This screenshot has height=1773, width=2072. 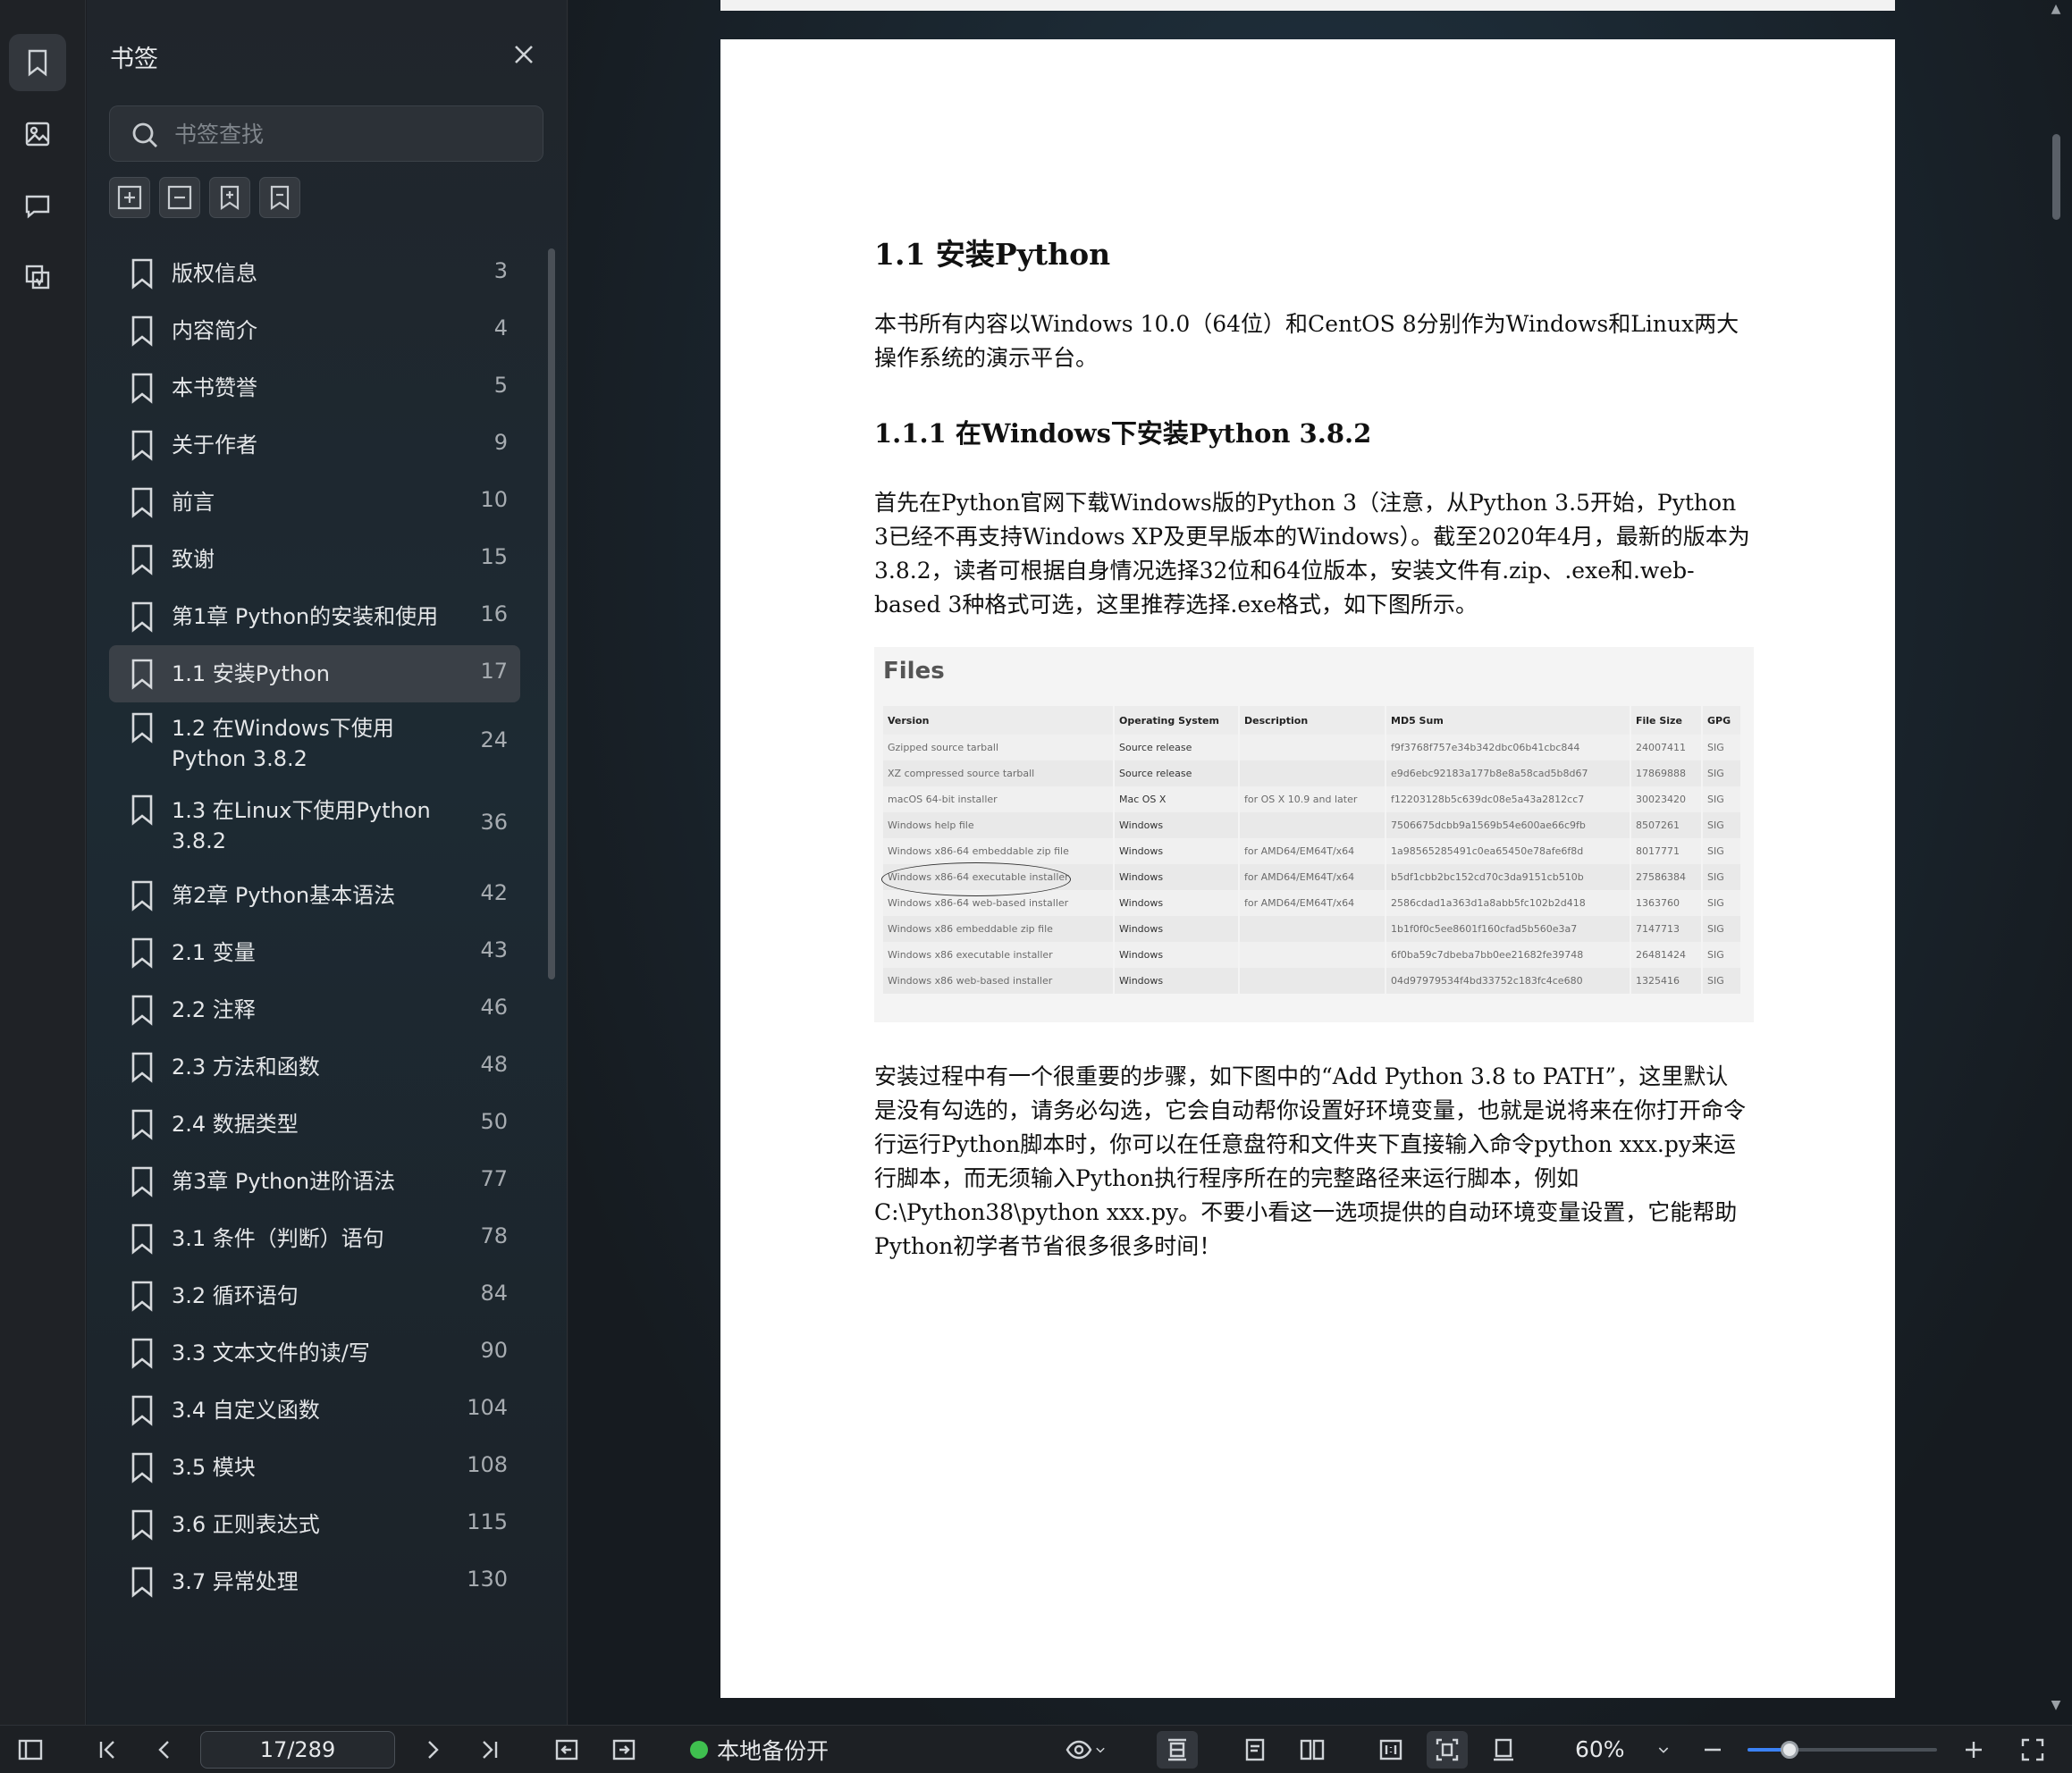 What do you see at coordinates (129, 197) in the screenshot?
I see `expand-all-button` at bounding box center [129, 197].